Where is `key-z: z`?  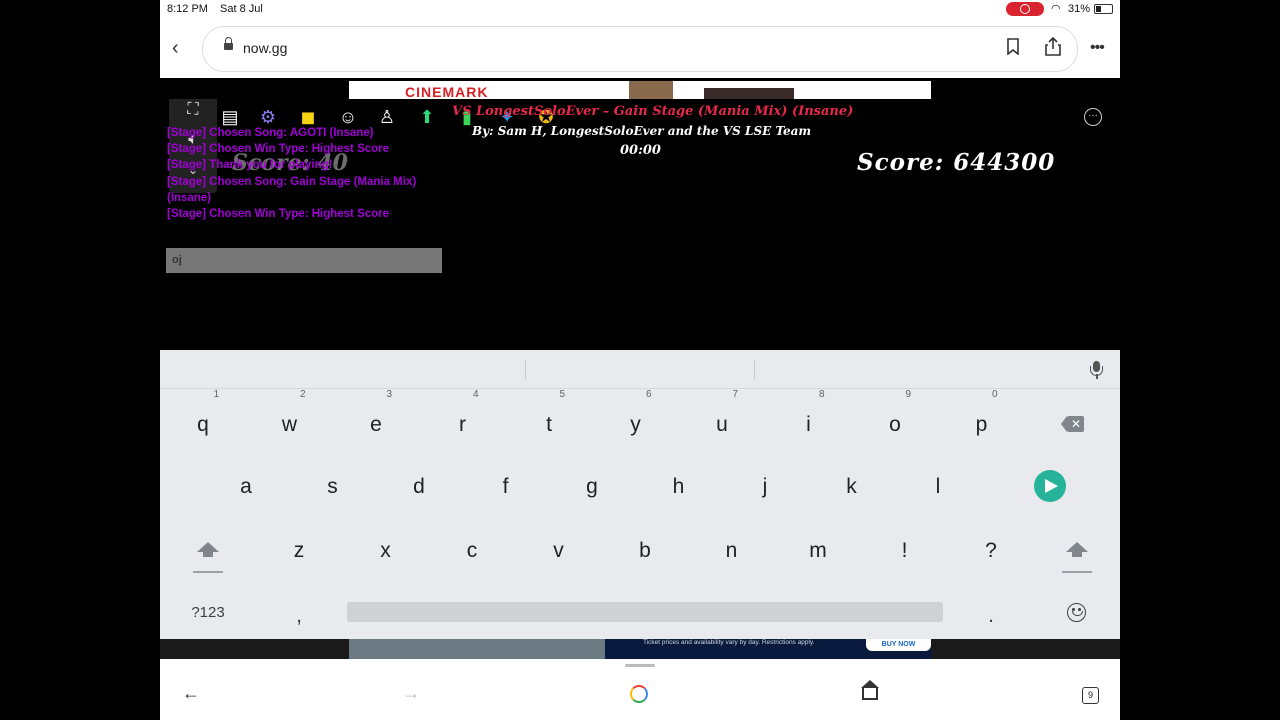 key-z: z is located at coordinates (299, 551).